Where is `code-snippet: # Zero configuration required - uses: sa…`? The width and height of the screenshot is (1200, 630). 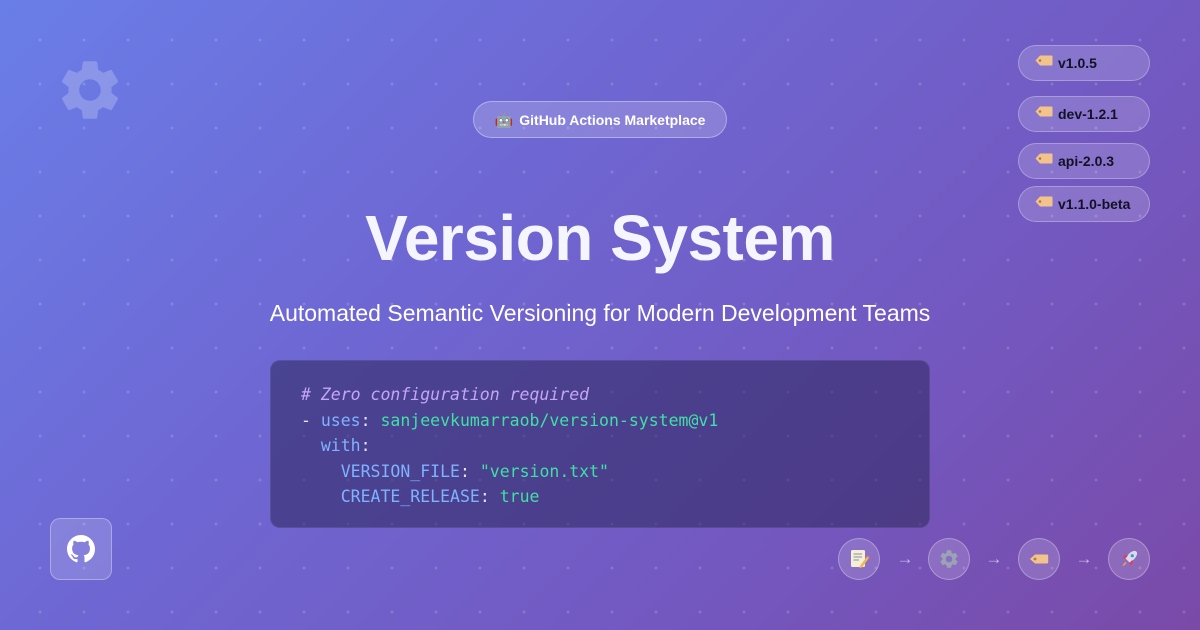 code-snippet: # Zero configuration required - uses: sa… is located at coordinates (600, 444).